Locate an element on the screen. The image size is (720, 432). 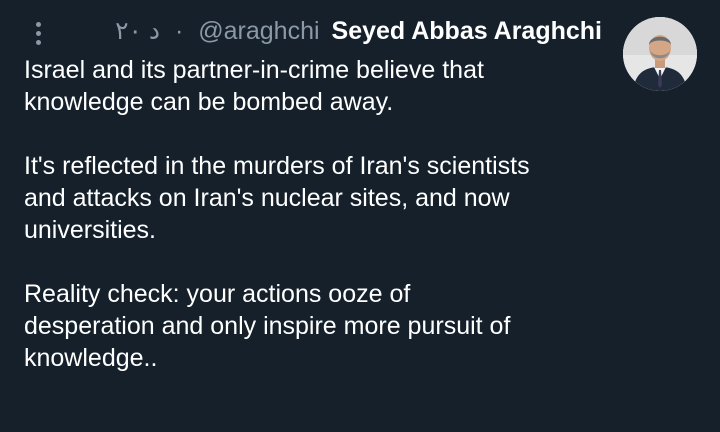
avatar-image is located at coordinates (660, 54).